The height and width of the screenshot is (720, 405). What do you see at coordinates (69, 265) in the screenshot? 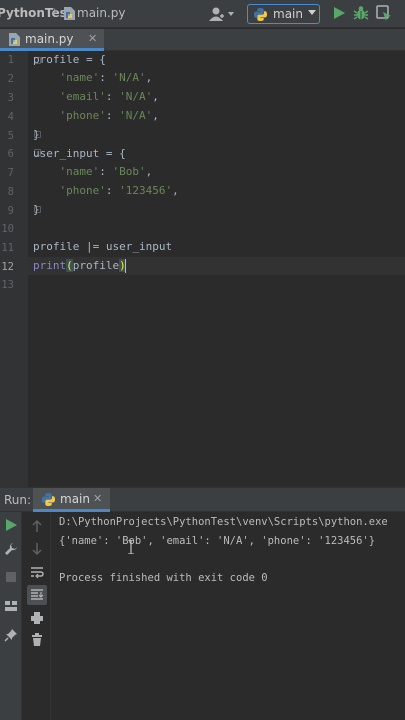
I see `matched-paren: (` at bounding box center [69, 265].